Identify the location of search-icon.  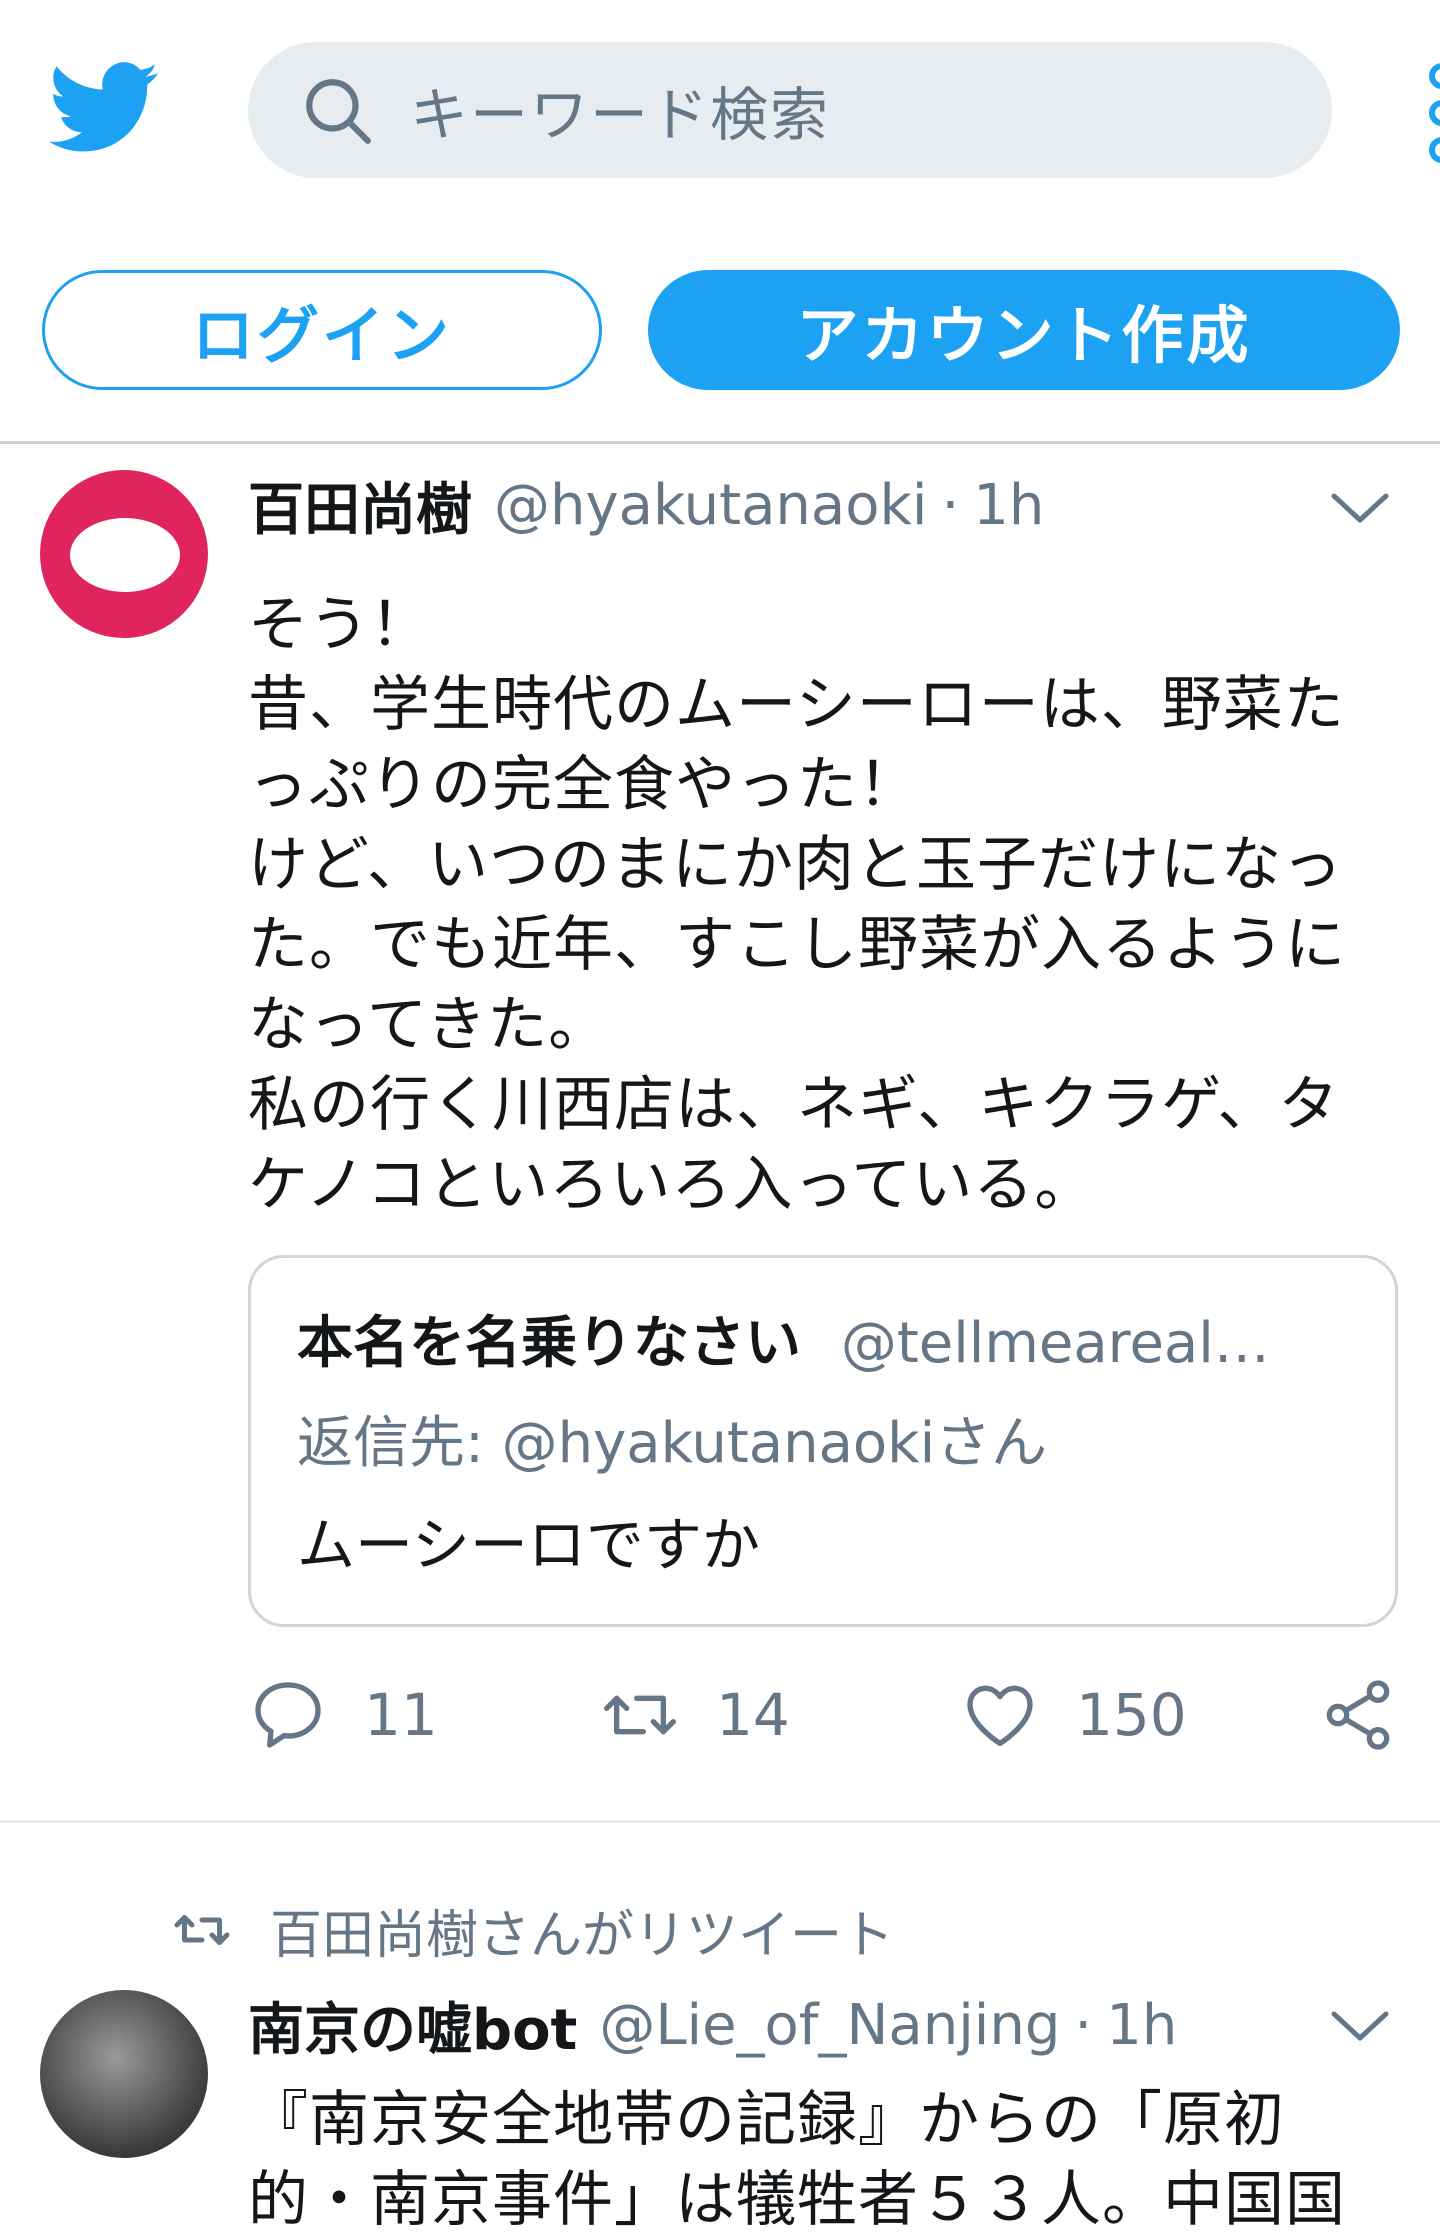
(338, 111).